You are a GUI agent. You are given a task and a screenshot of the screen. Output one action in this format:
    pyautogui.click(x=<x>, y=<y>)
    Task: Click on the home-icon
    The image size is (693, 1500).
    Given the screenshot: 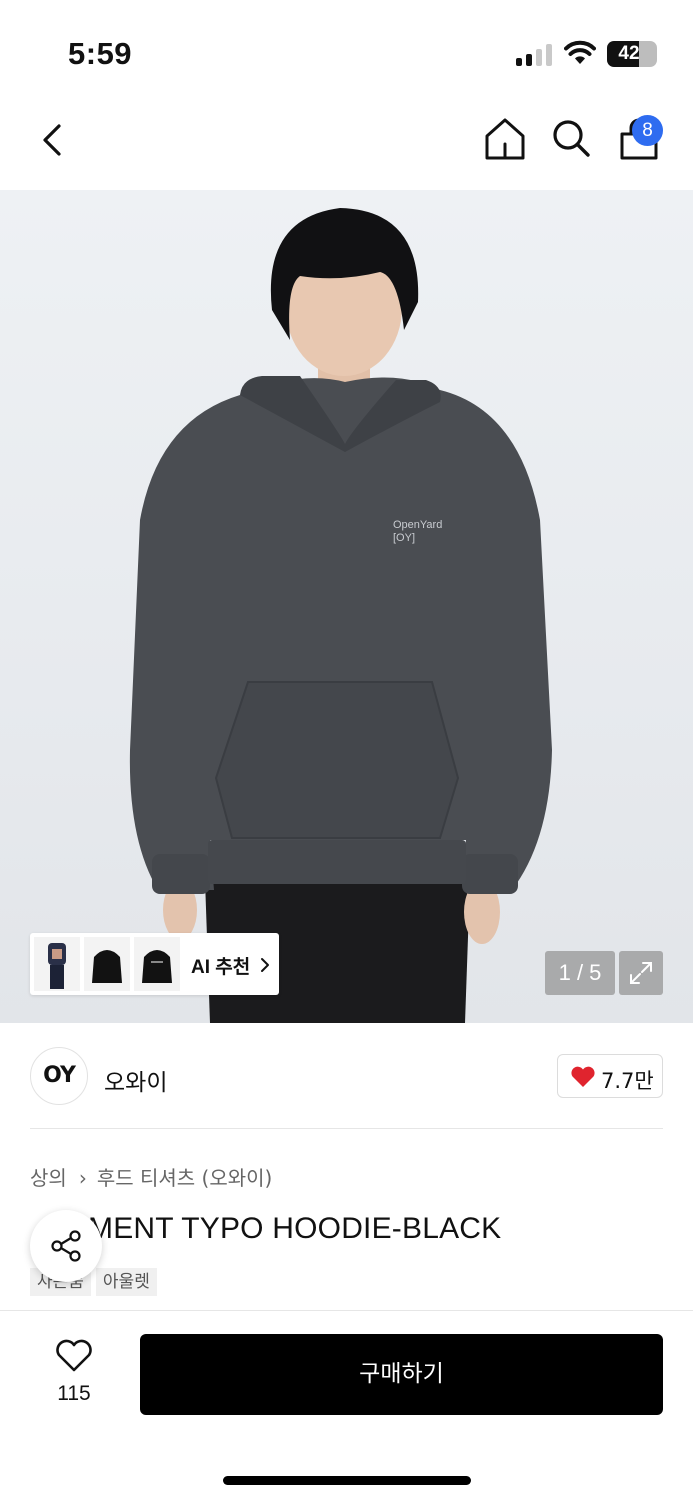 What is the action you would take?
    pyautogui.click(x=505, y=139)
    